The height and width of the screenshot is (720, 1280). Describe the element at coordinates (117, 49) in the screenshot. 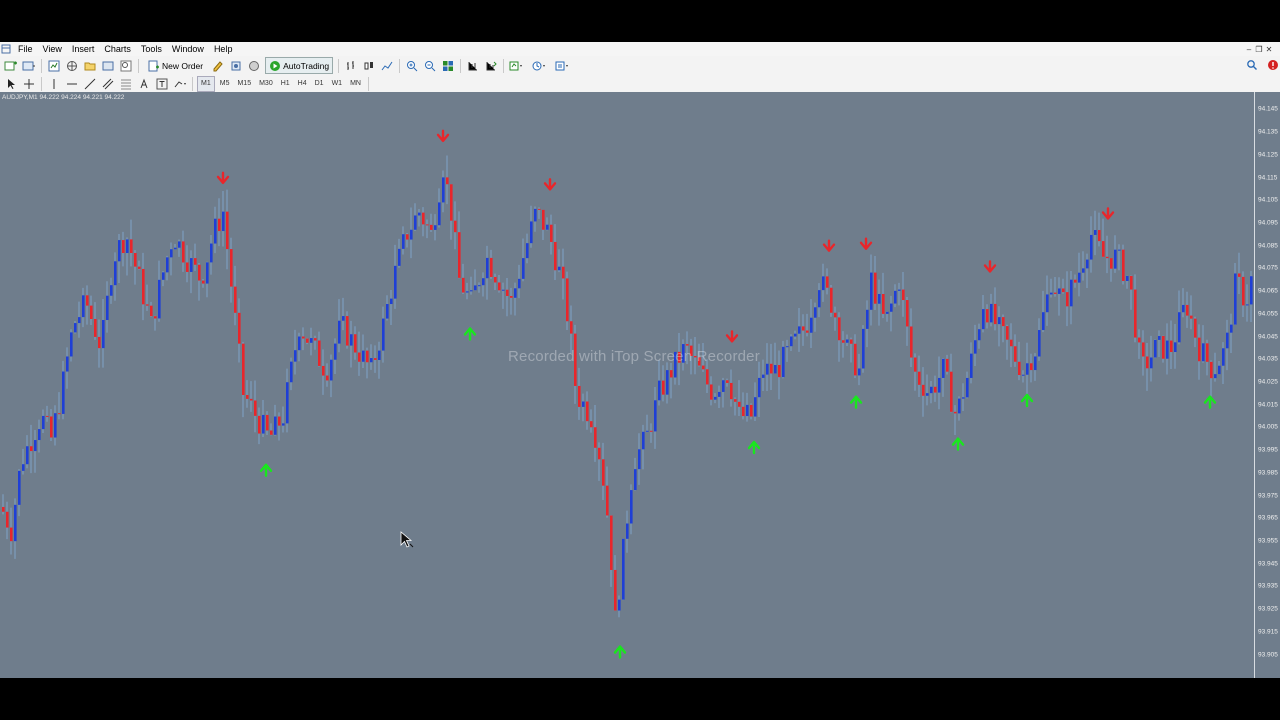

I see `menu-charts: Charts` at that location.